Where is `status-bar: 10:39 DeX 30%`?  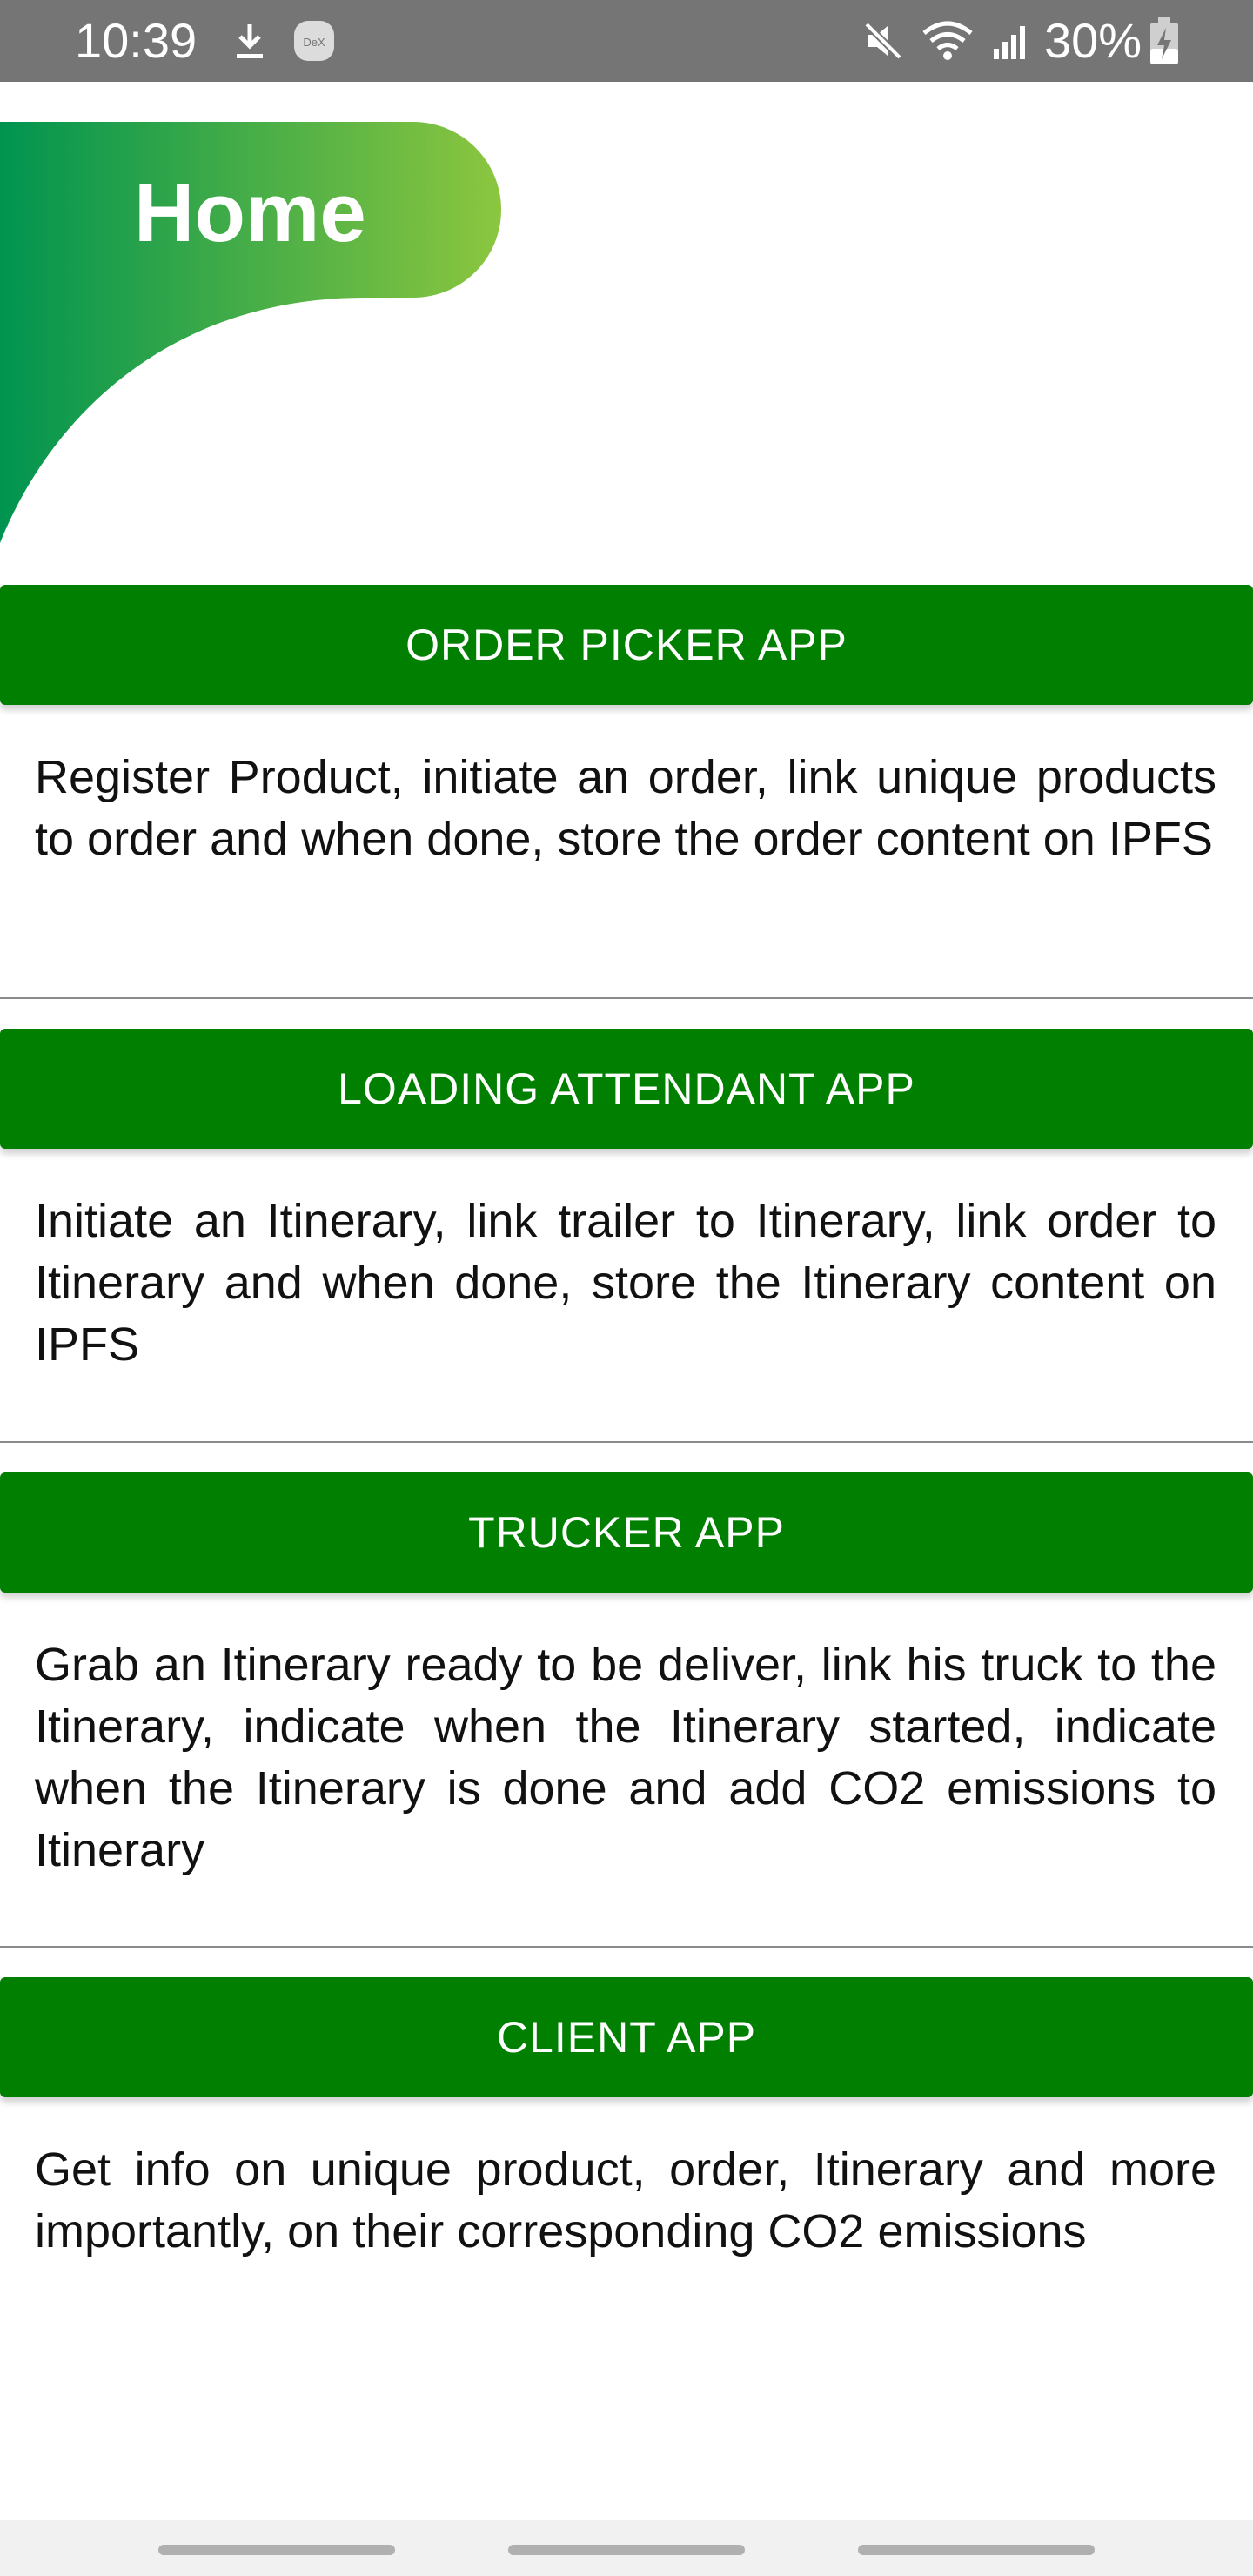
status-bar: 10:39 DeX 30% is located at coordinates (626, 41).